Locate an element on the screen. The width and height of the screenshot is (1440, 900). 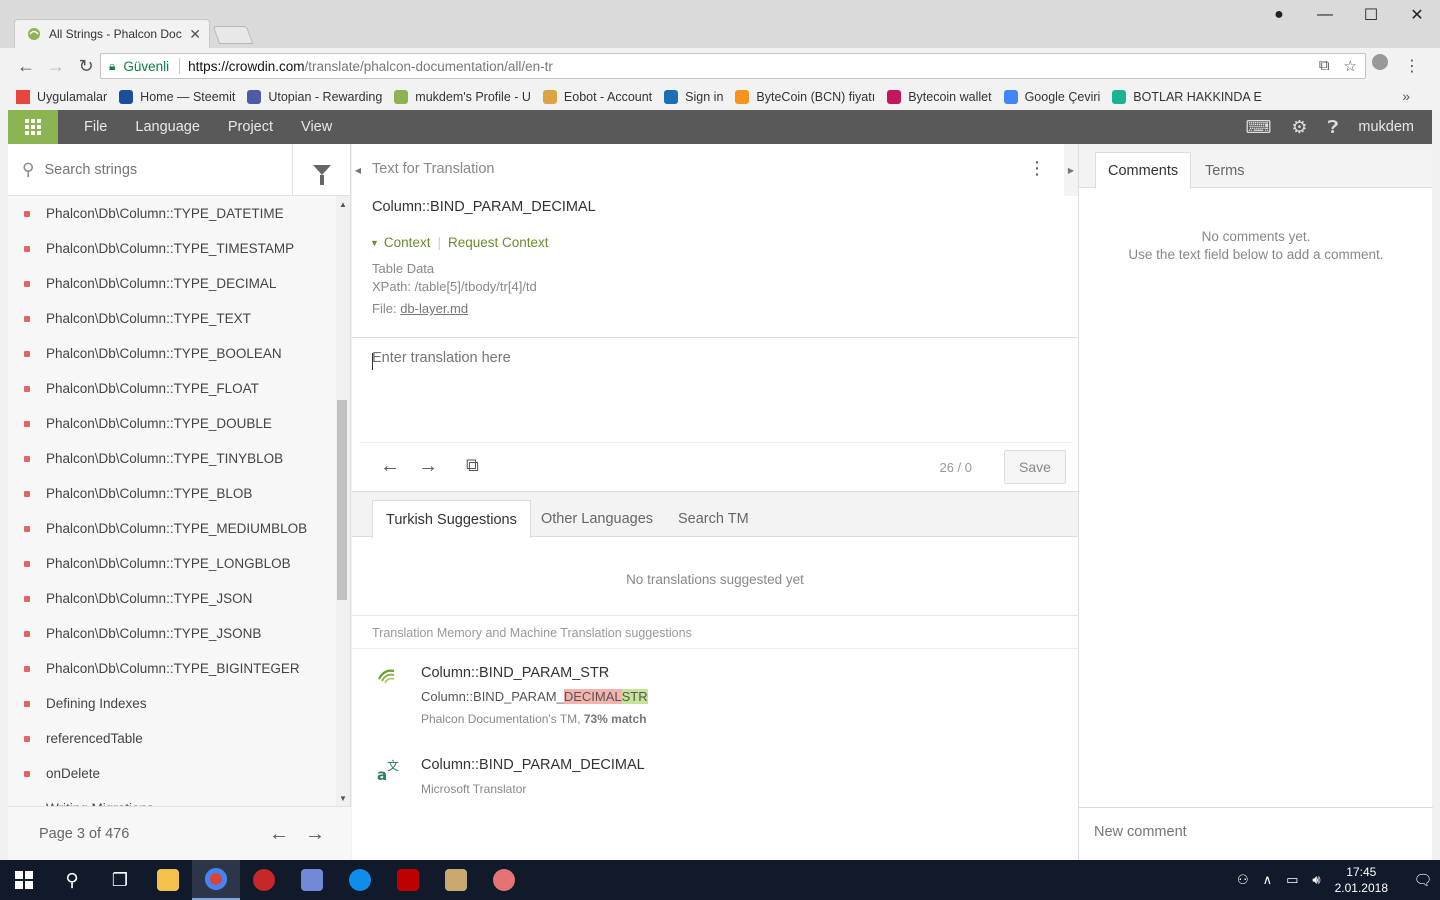
app-red-icon is located at coordinates (264, 880).